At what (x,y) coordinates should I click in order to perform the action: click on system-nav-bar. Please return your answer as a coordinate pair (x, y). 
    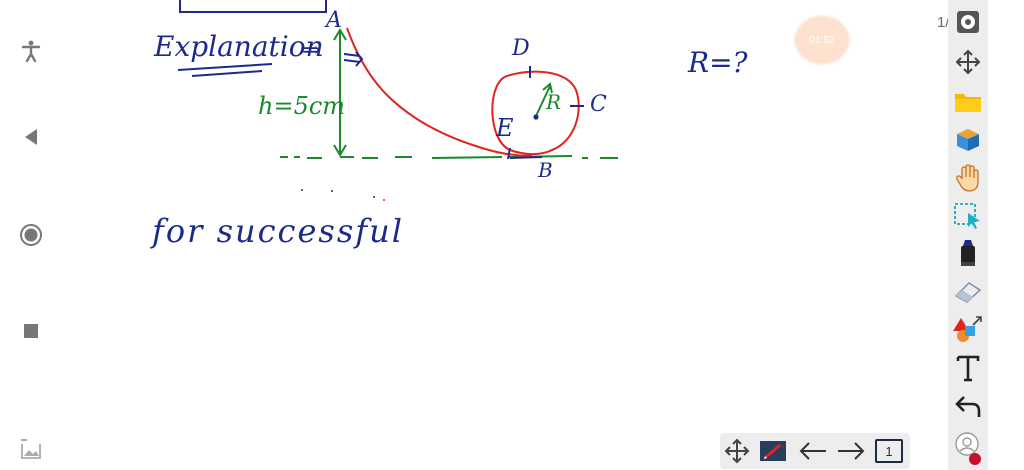
    Looking at the image, I should click on (31, 235).